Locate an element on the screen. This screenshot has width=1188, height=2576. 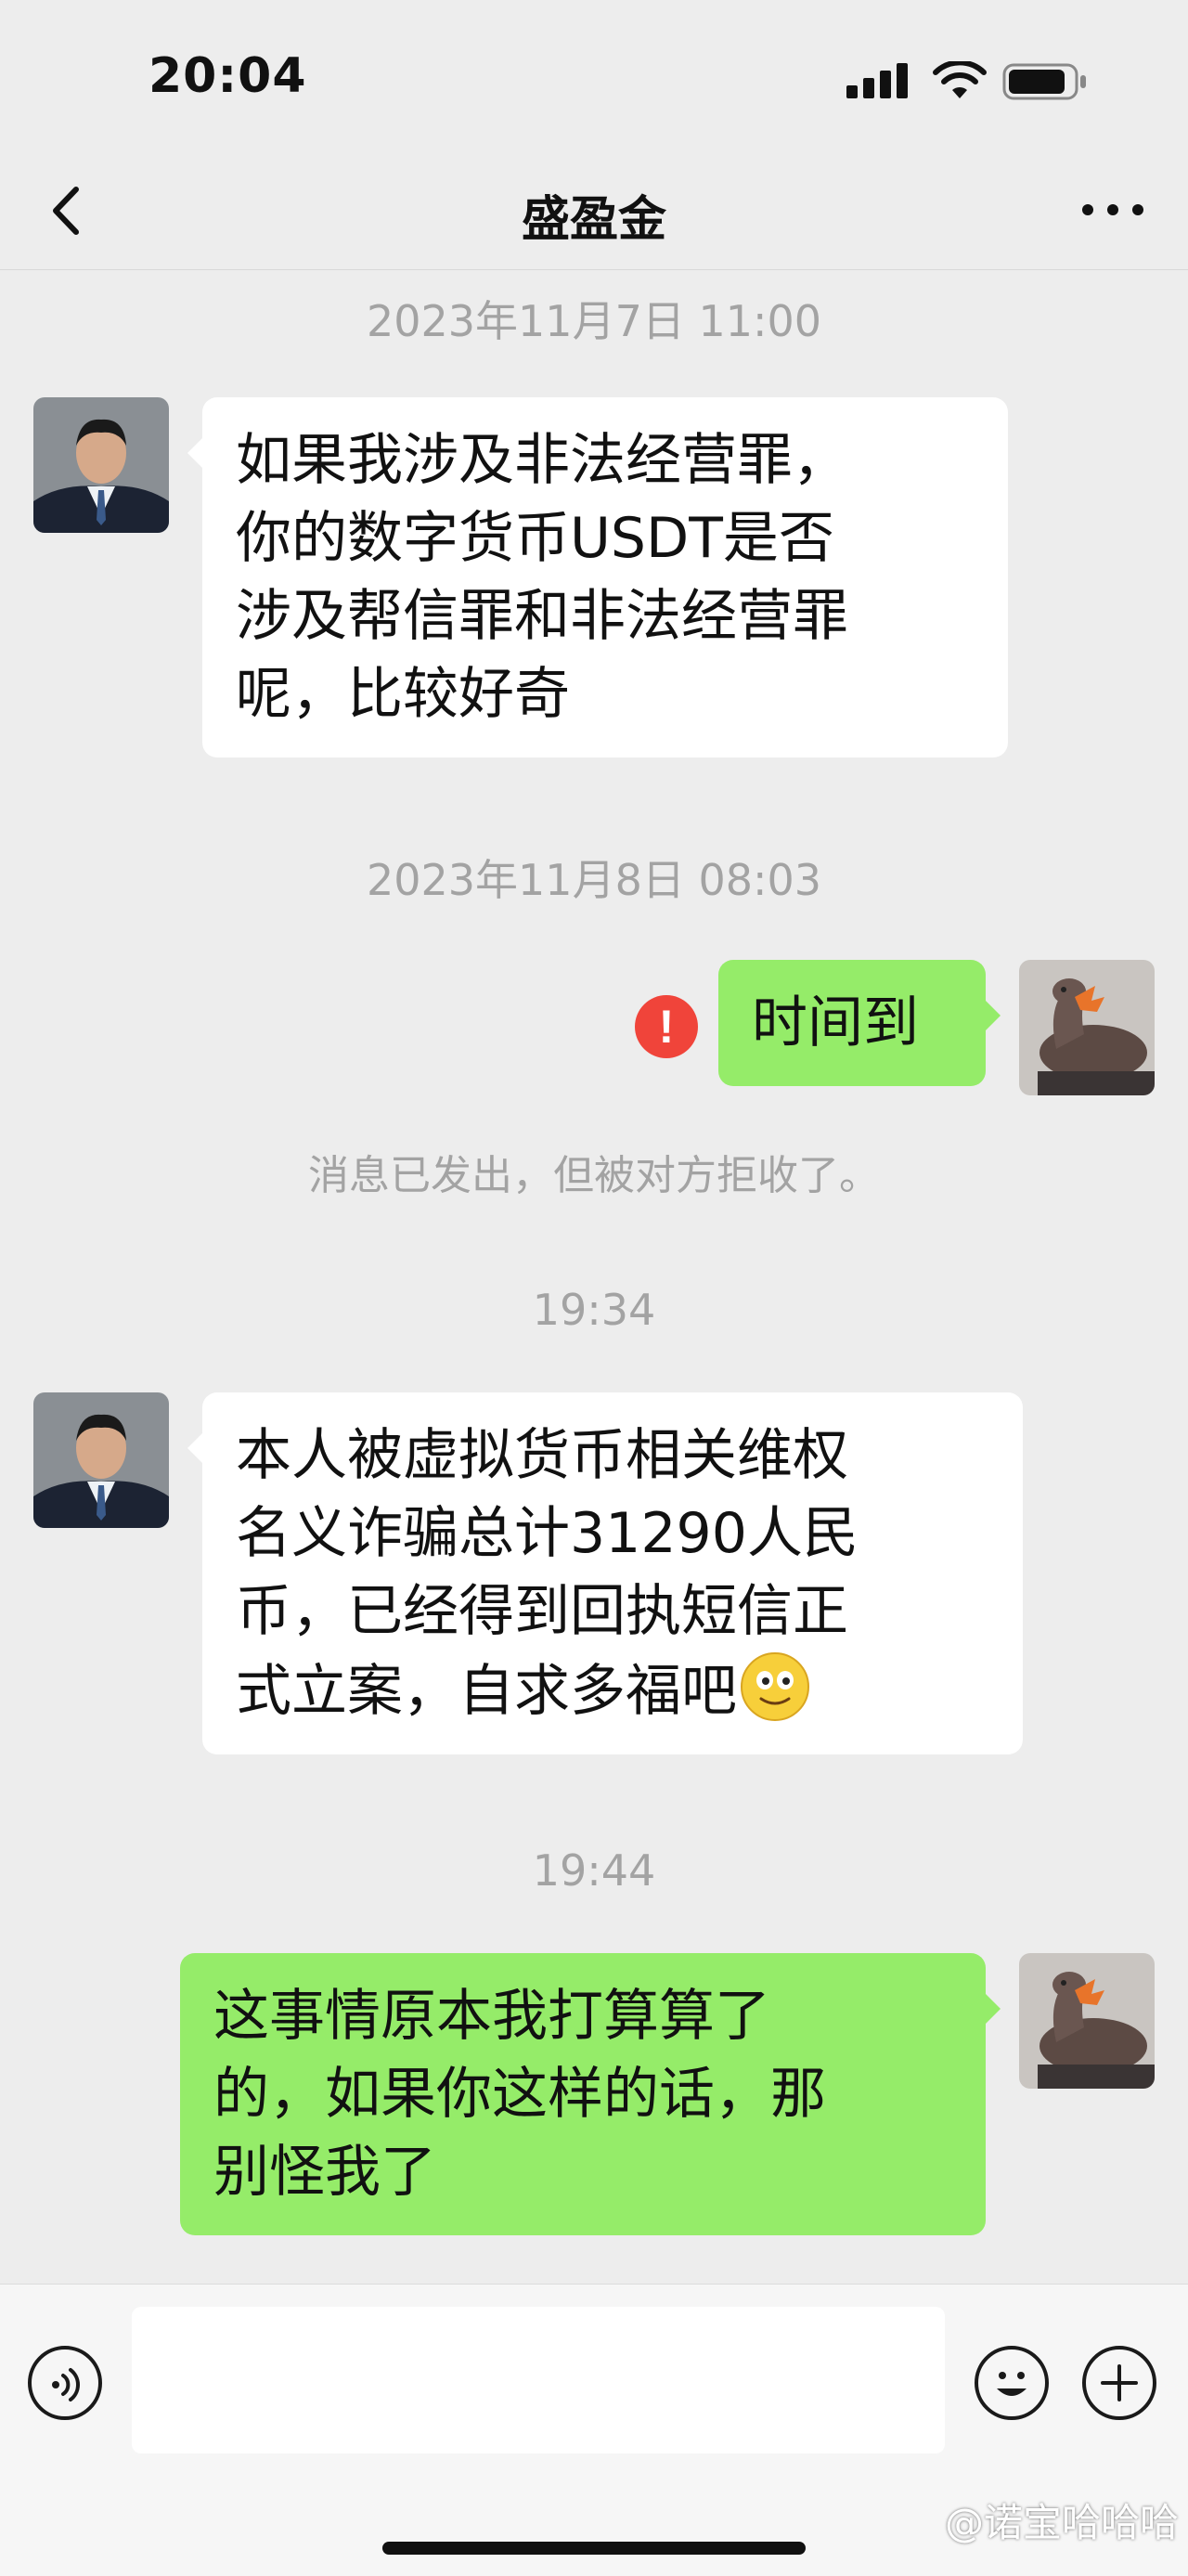
status-icons is located at coordinates (967, 81).